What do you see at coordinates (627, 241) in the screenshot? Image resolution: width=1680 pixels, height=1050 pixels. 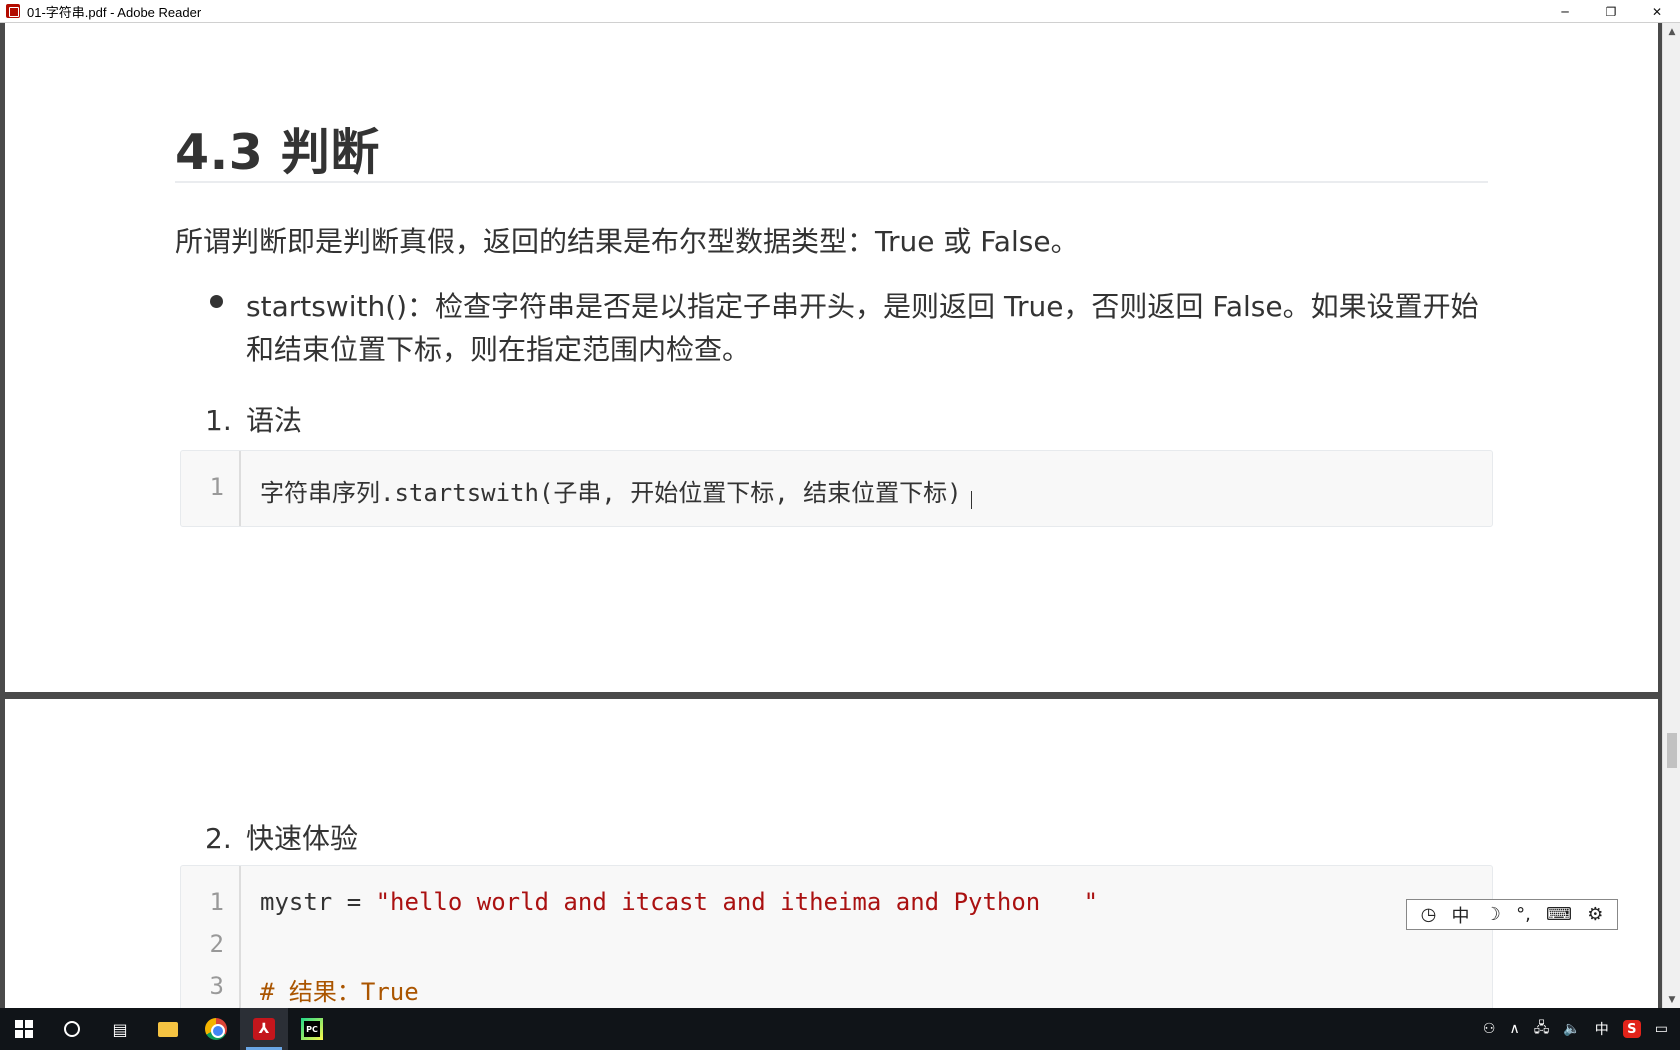 I see `intro-paragraph: 所谓判断即是判断真假，返回的结果是布尔型数据类型：True 或 False。` at bounding box center [627, 241].